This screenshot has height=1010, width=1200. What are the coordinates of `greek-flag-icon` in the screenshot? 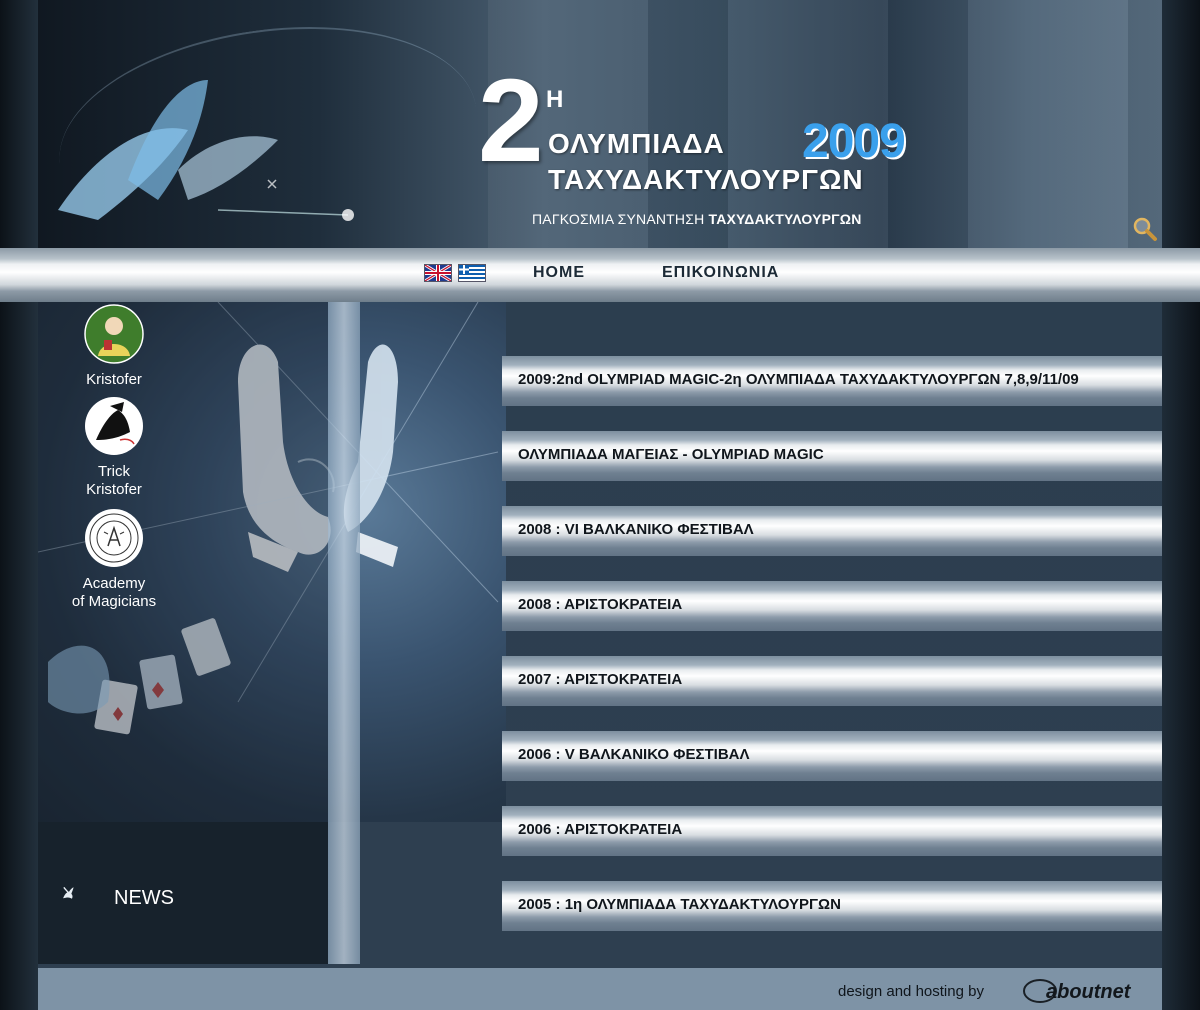 It's located at (472, 273).